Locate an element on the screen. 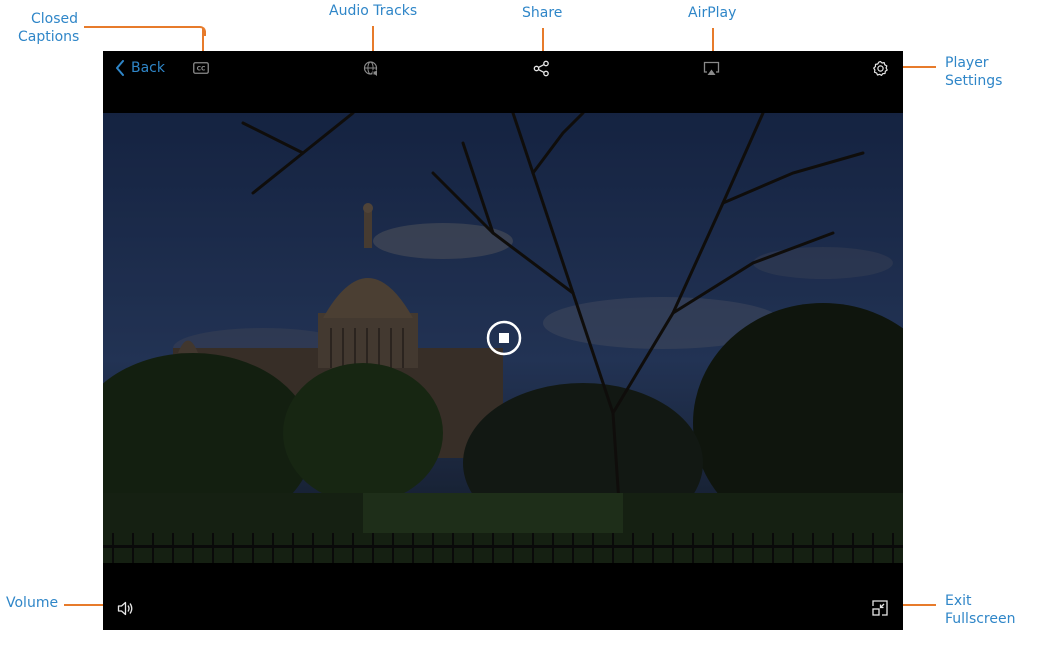 This screenshot has height=650, width=1061. callout-player-settings-line2: Settings is located at coordinates (974, 81).